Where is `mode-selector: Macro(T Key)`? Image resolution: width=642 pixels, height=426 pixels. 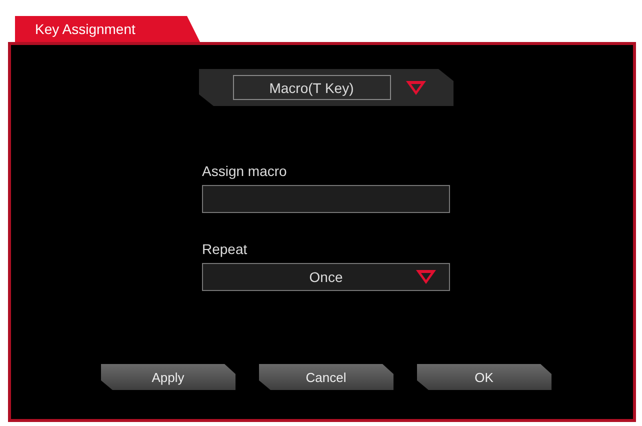
mode-selector: Macro(T Key) is located at coordinates (326, 87).